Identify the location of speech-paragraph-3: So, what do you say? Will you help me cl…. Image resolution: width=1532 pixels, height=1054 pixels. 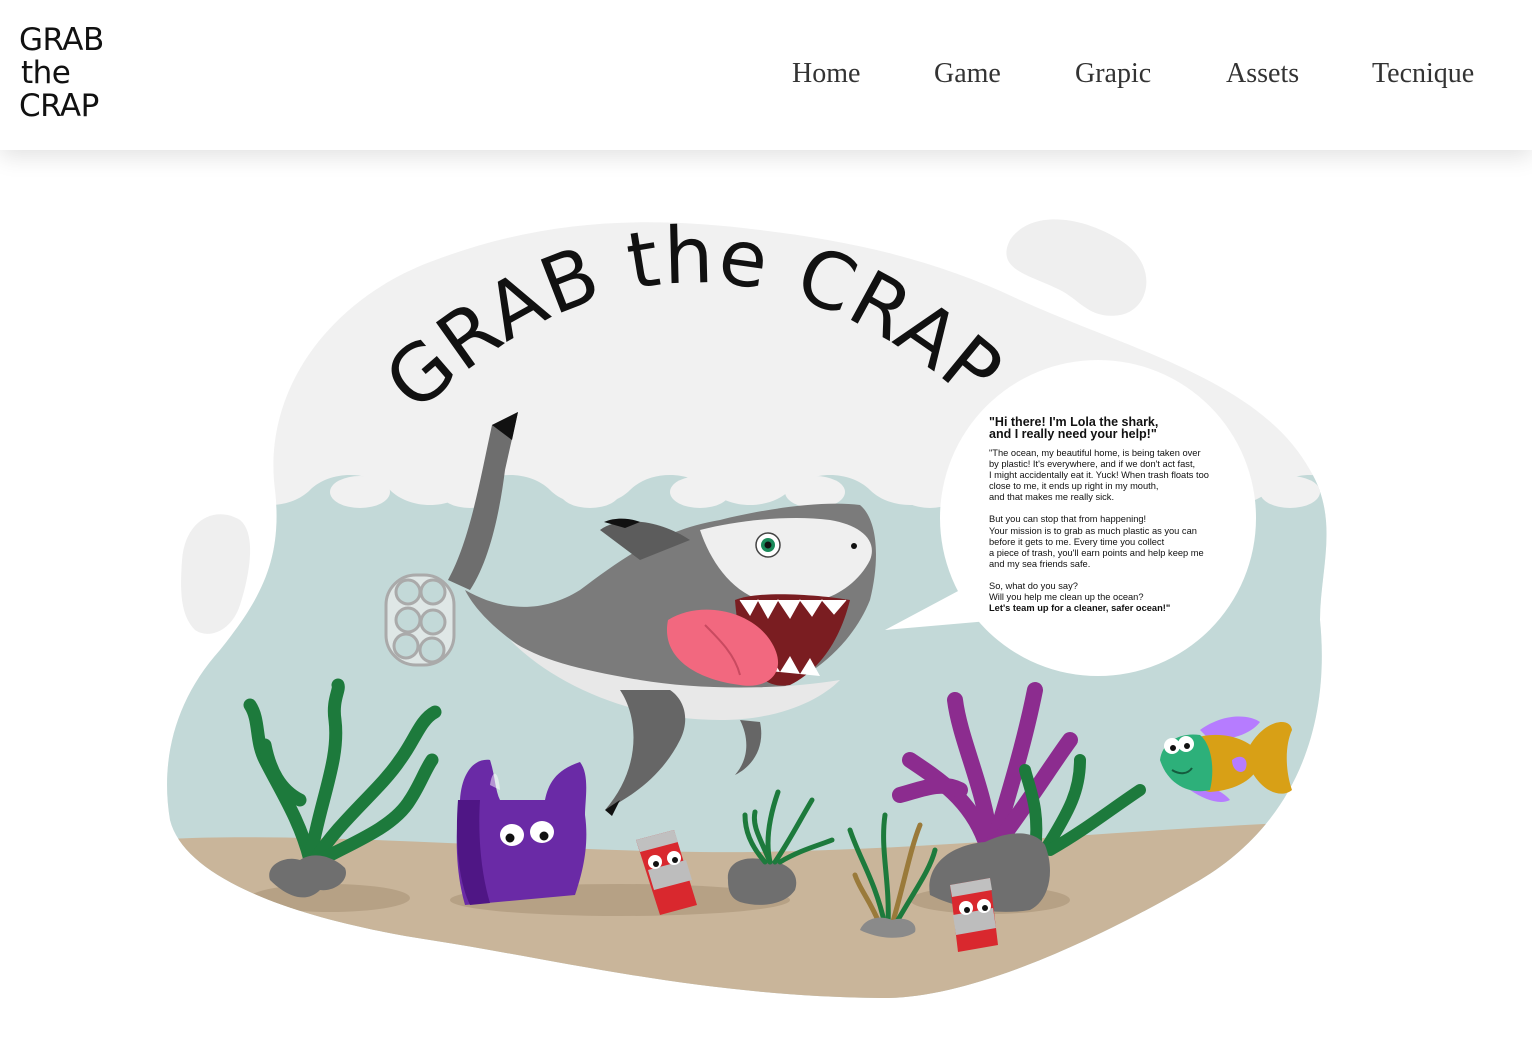
(1119, 597).